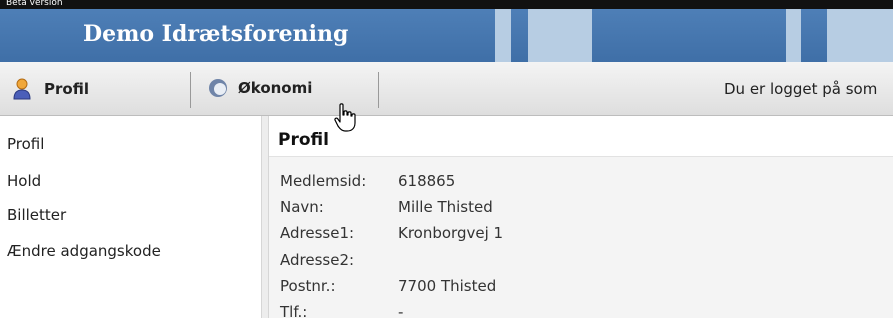 This screenshot has width=893, height=321. I want to click on field-label: Adresse1:, so click(317, 233).